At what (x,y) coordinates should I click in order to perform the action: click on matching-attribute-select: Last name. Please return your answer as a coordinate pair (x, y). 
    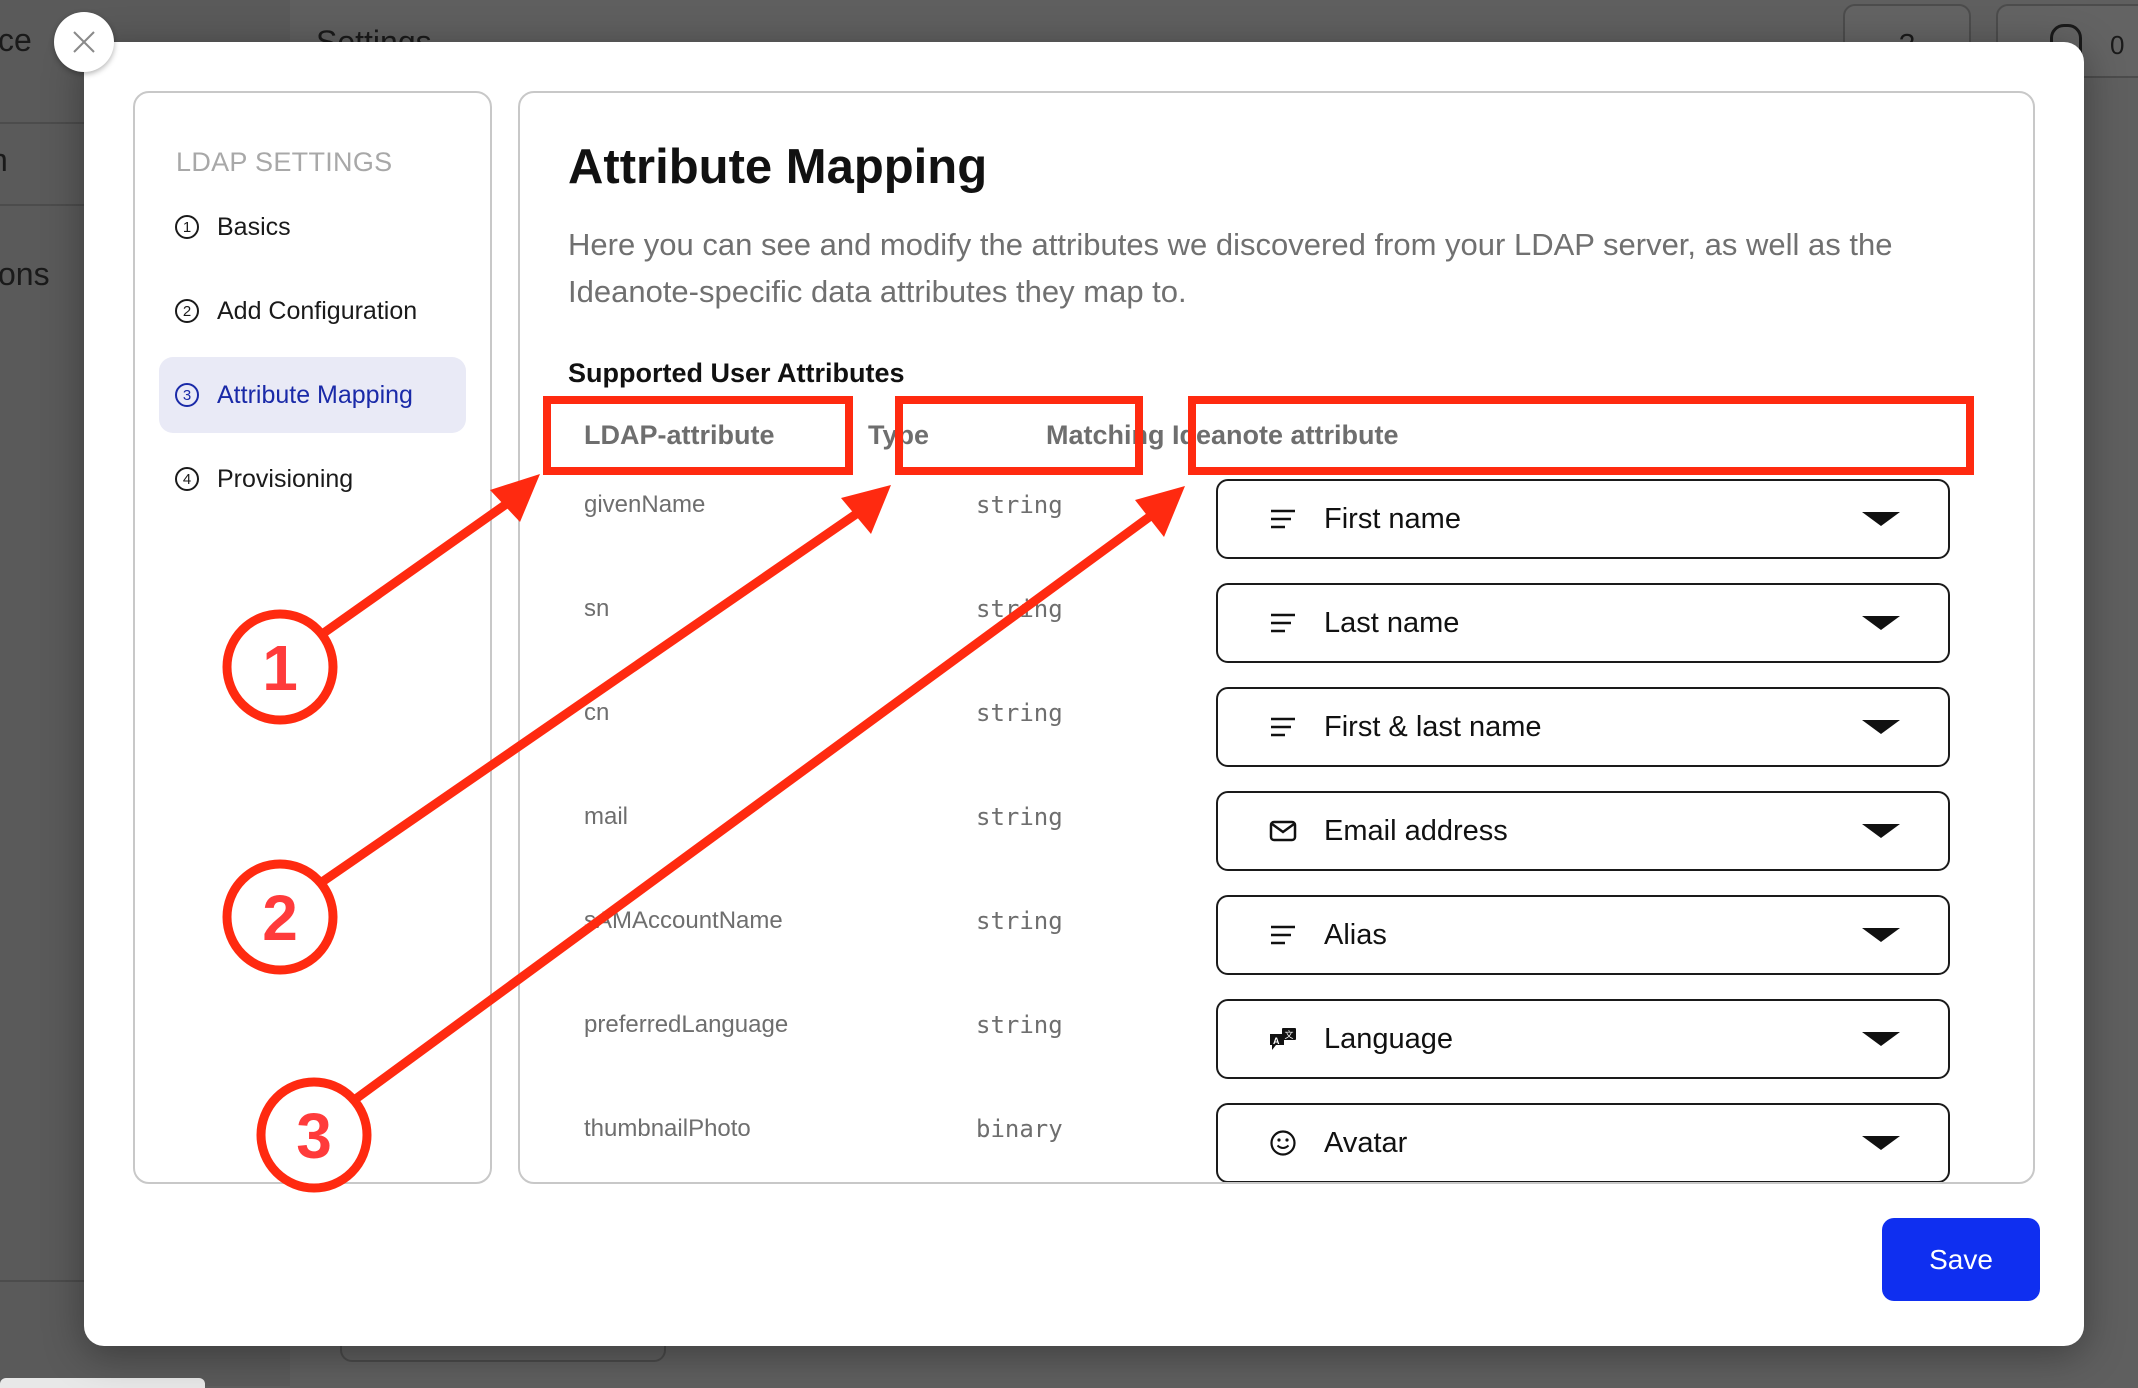
    Looking at the image, I should click on (1583, 623).